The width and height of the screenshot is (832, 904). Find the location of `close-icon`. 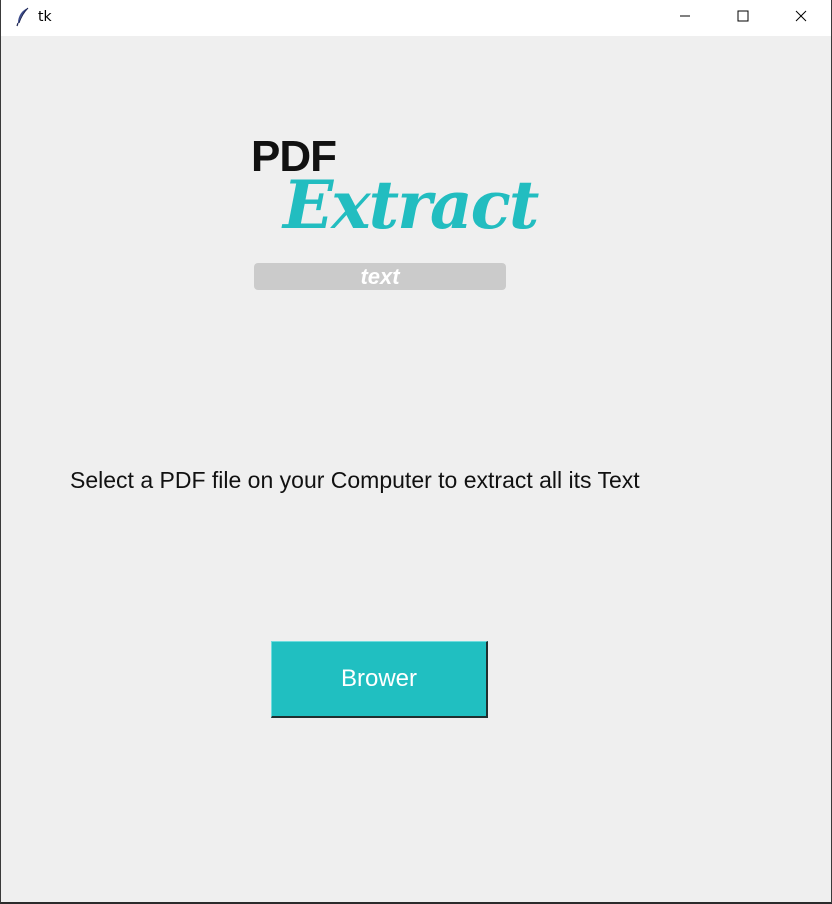

close-icon is located at coordinates (801, 18).